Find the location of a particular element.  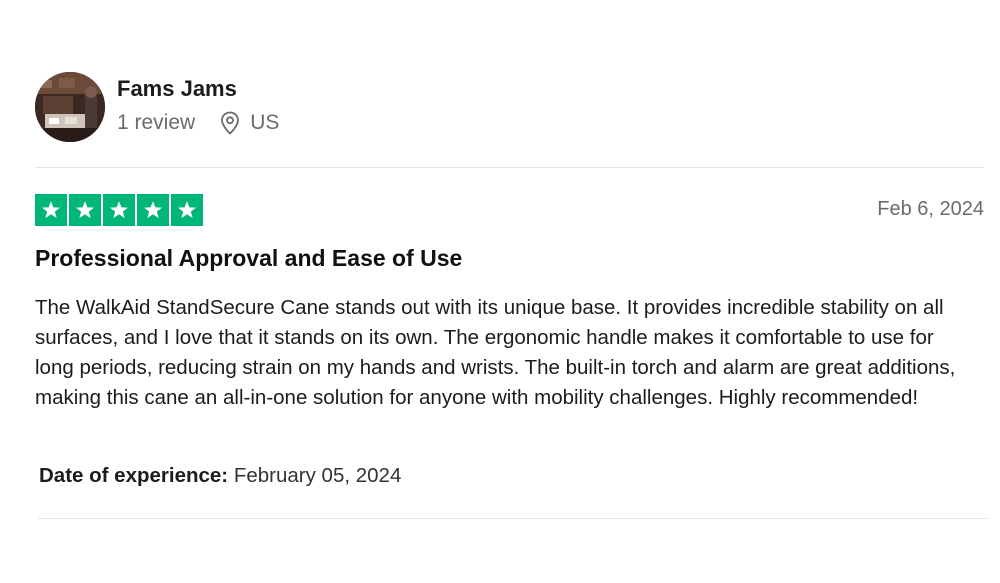

header-divider is located at coordinates (509, 167).